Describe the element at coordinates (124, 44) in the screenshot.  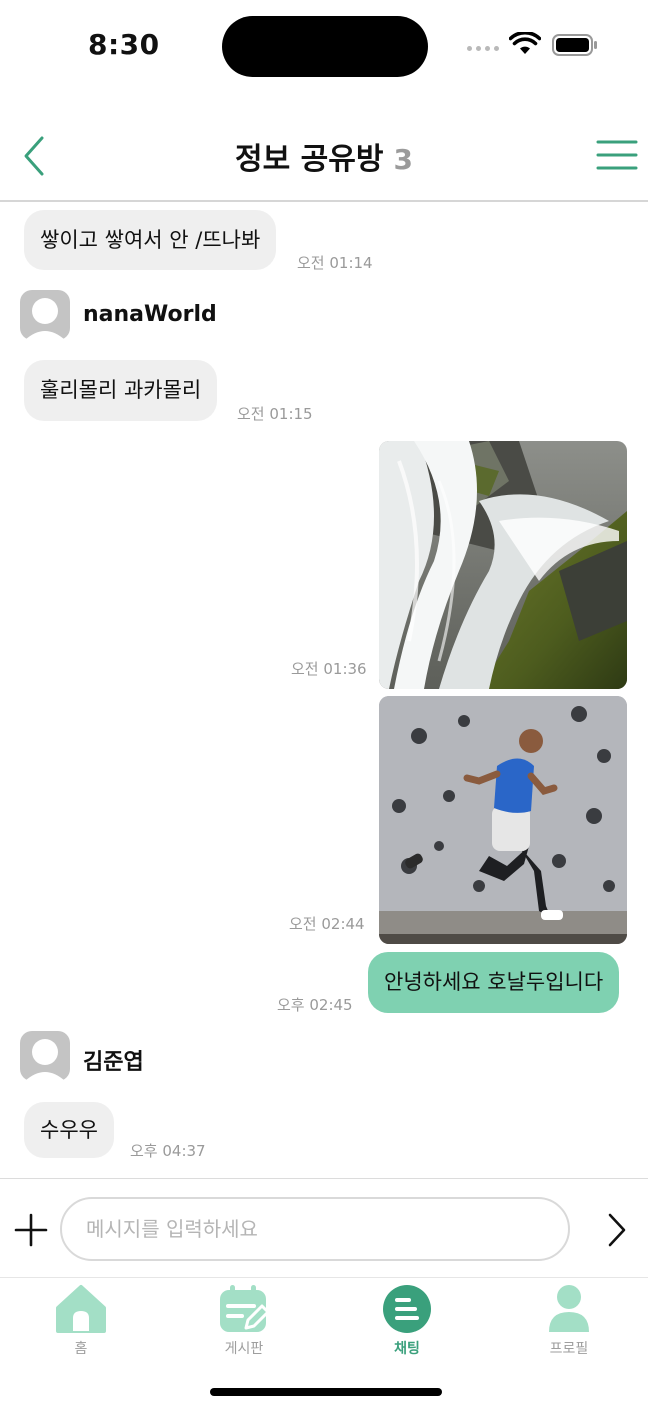
I see `status-time: 8:30` at that location.